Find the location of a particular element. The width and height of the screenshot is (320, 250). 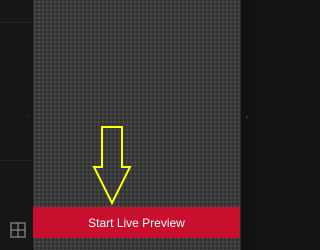

start-live-preview-button: Start Live Preview is located at coordinates (136, 222).